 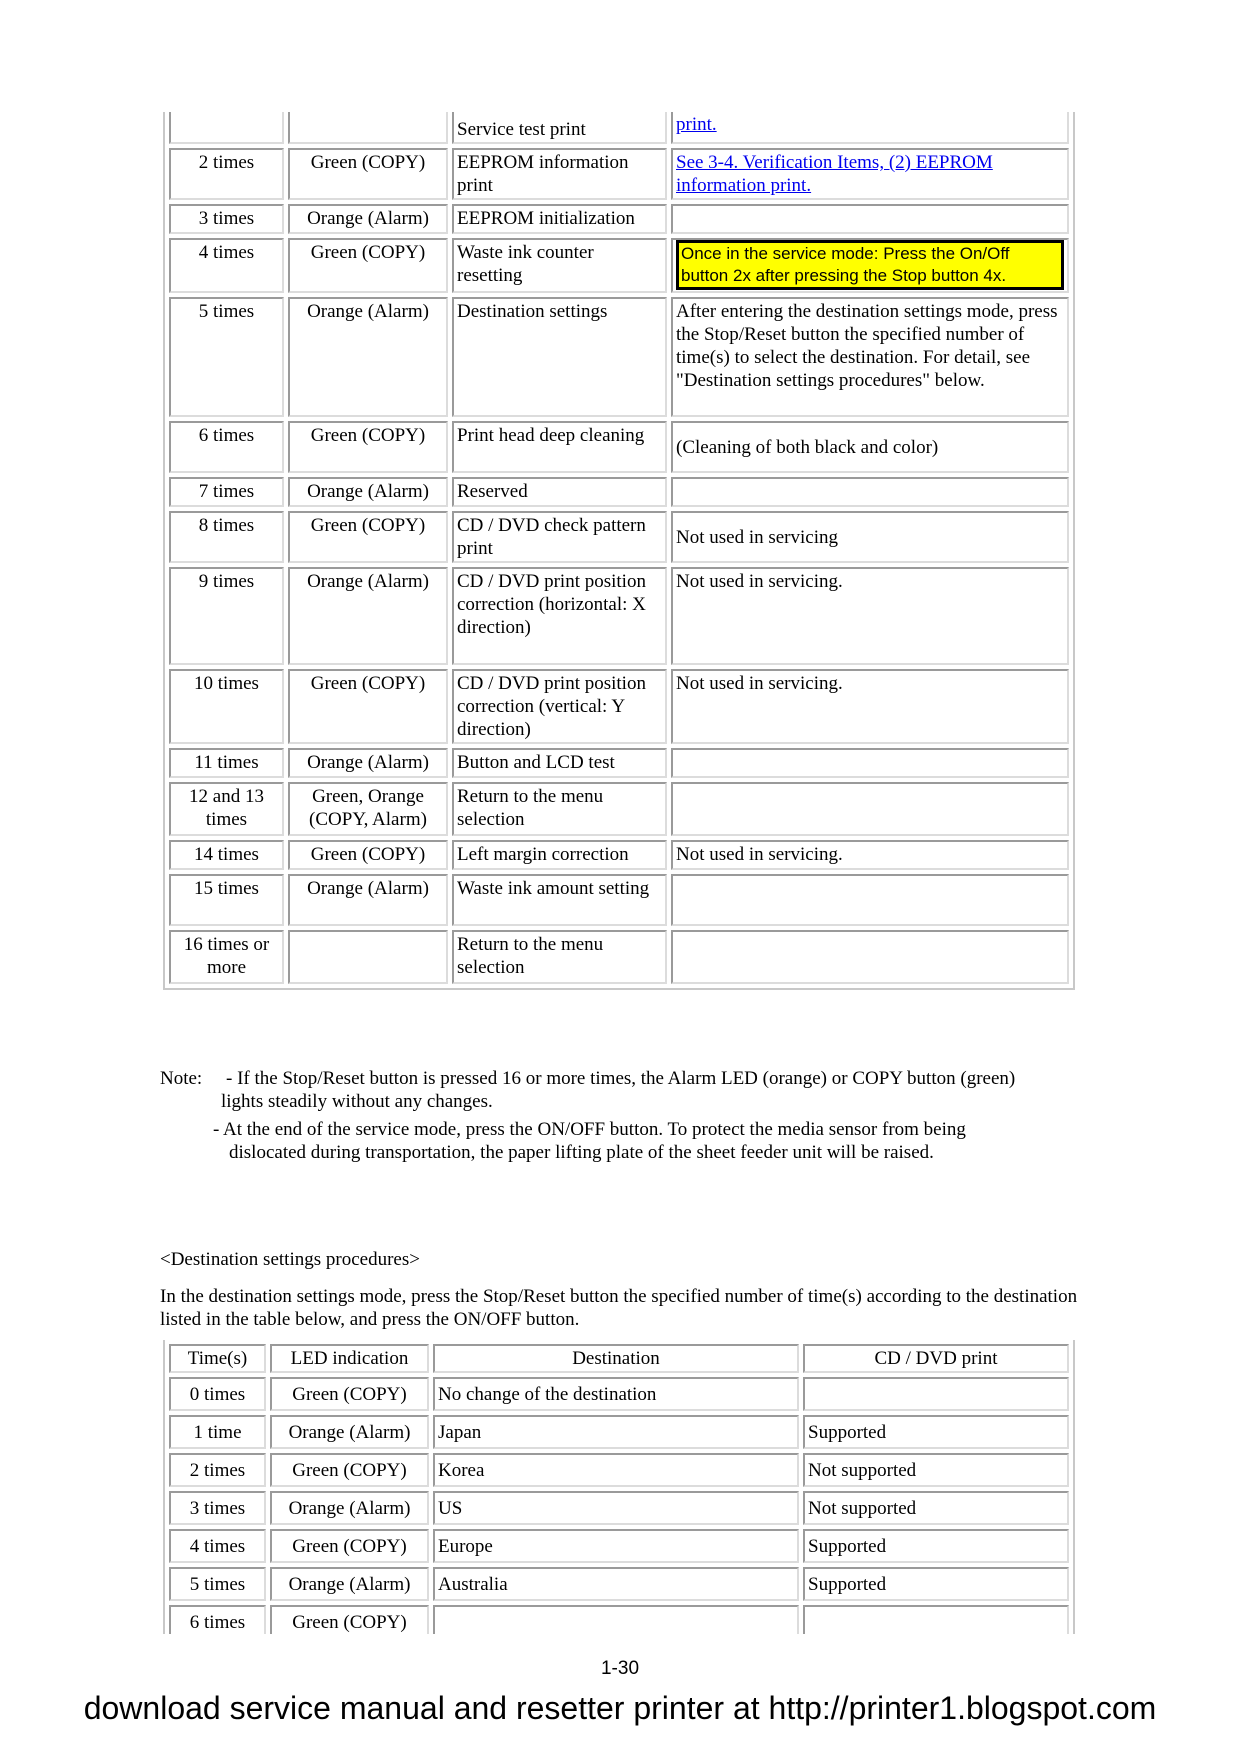 What do you see at coordinates (616, 1508) in the screenshot?
I see `table-cell: US` at bounding box center [616, 1508].